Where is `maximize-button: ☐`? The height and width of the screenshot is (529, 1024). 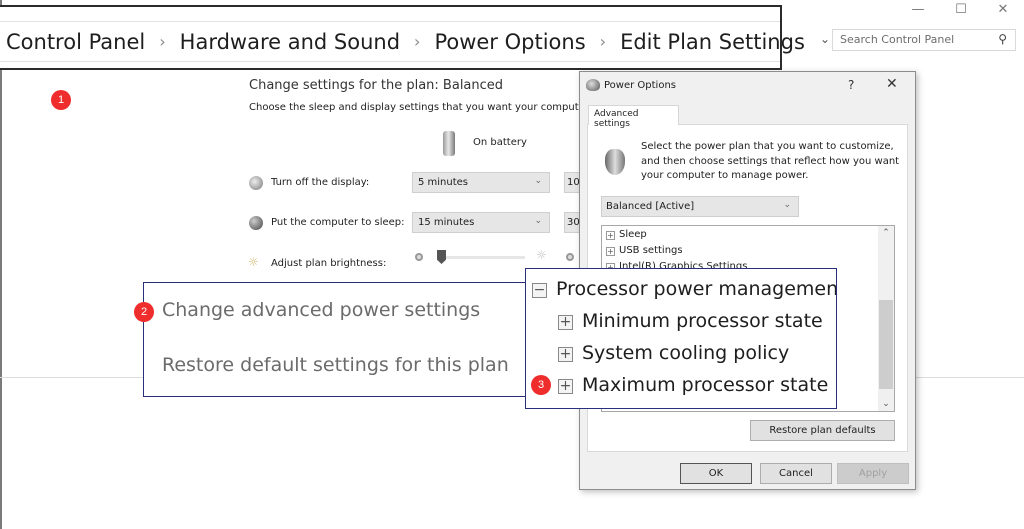
maximize-button: ☐ is located at coordinates (961, 9).